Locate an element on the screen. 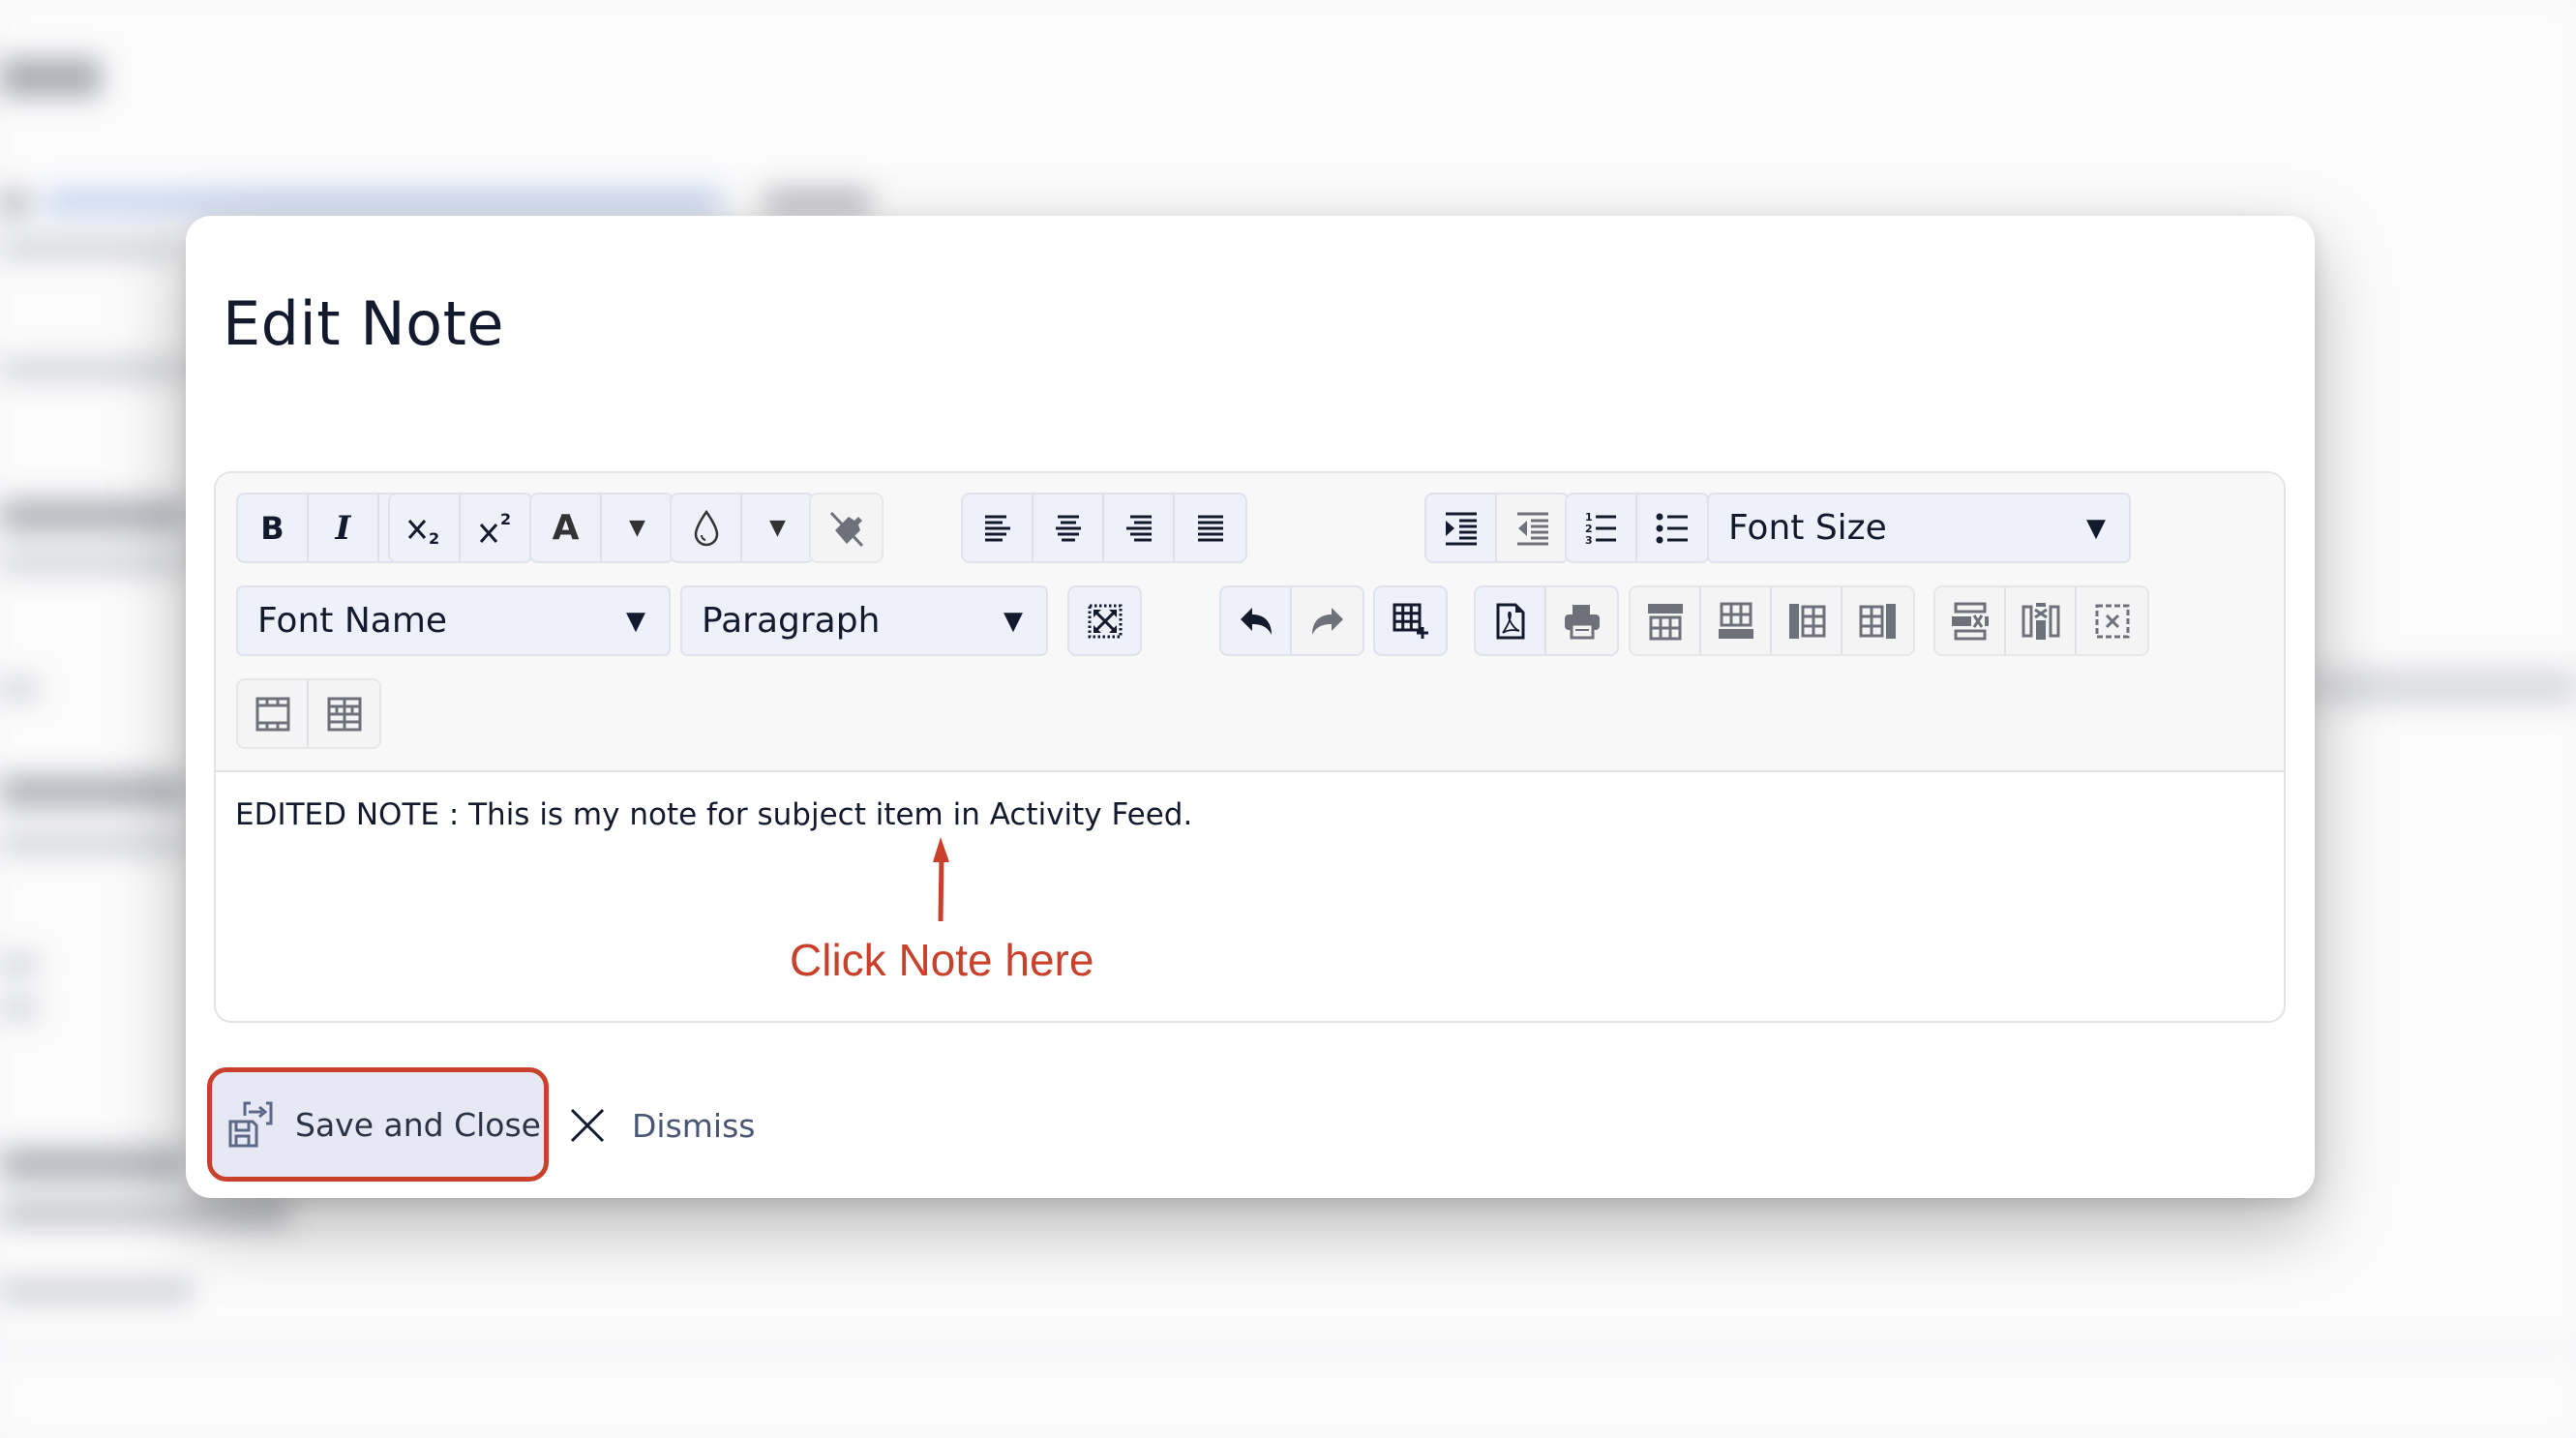 The image size is (2576, 1438). select-all-button is located at coordinates (1104, 620).